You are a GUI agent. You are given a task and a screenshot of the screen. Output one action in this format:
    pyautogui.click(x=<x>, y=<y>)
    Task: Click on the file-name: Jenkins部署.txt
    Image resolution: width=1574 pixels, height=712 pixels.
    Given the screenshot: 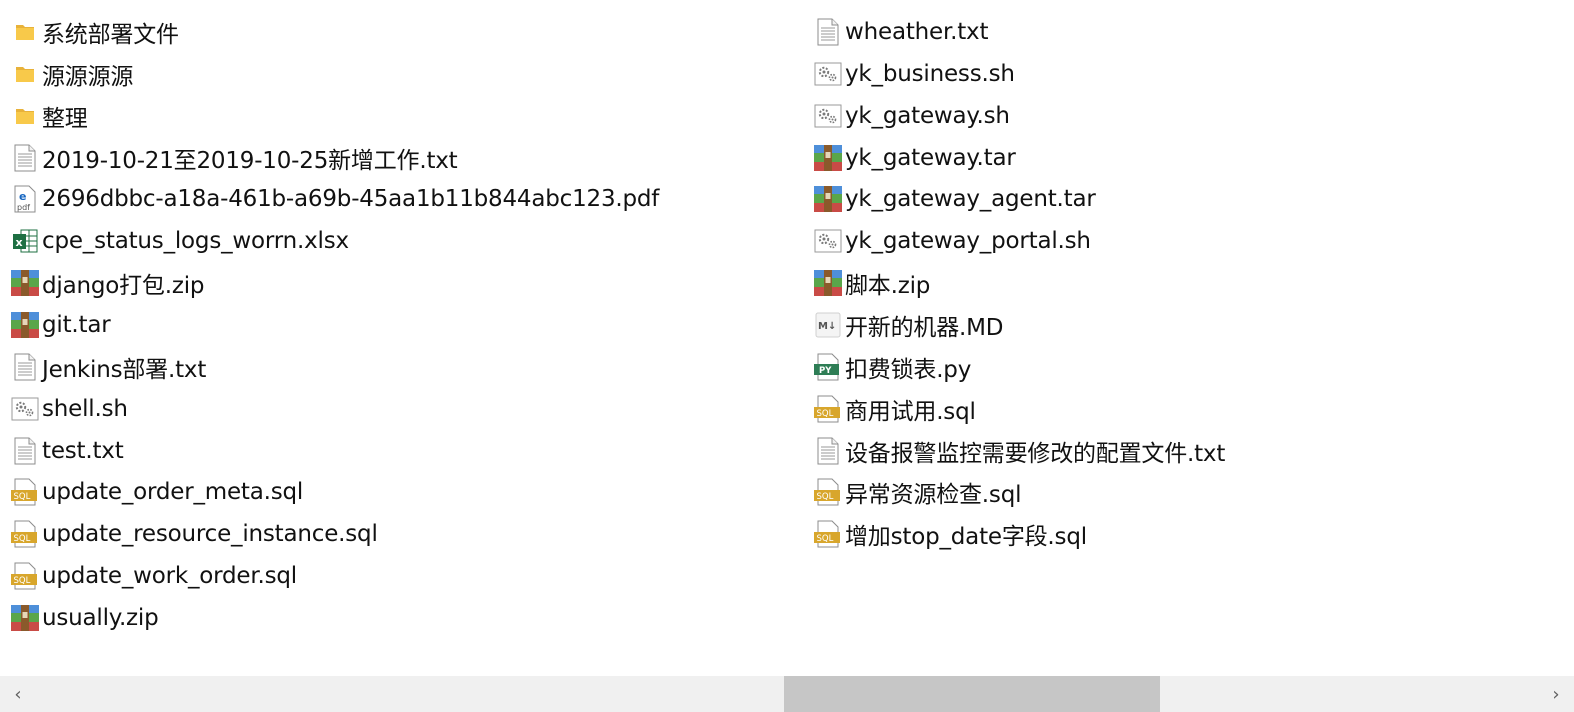 What is the action you would take?
    pyautogui.click(x=124, y=369)
    